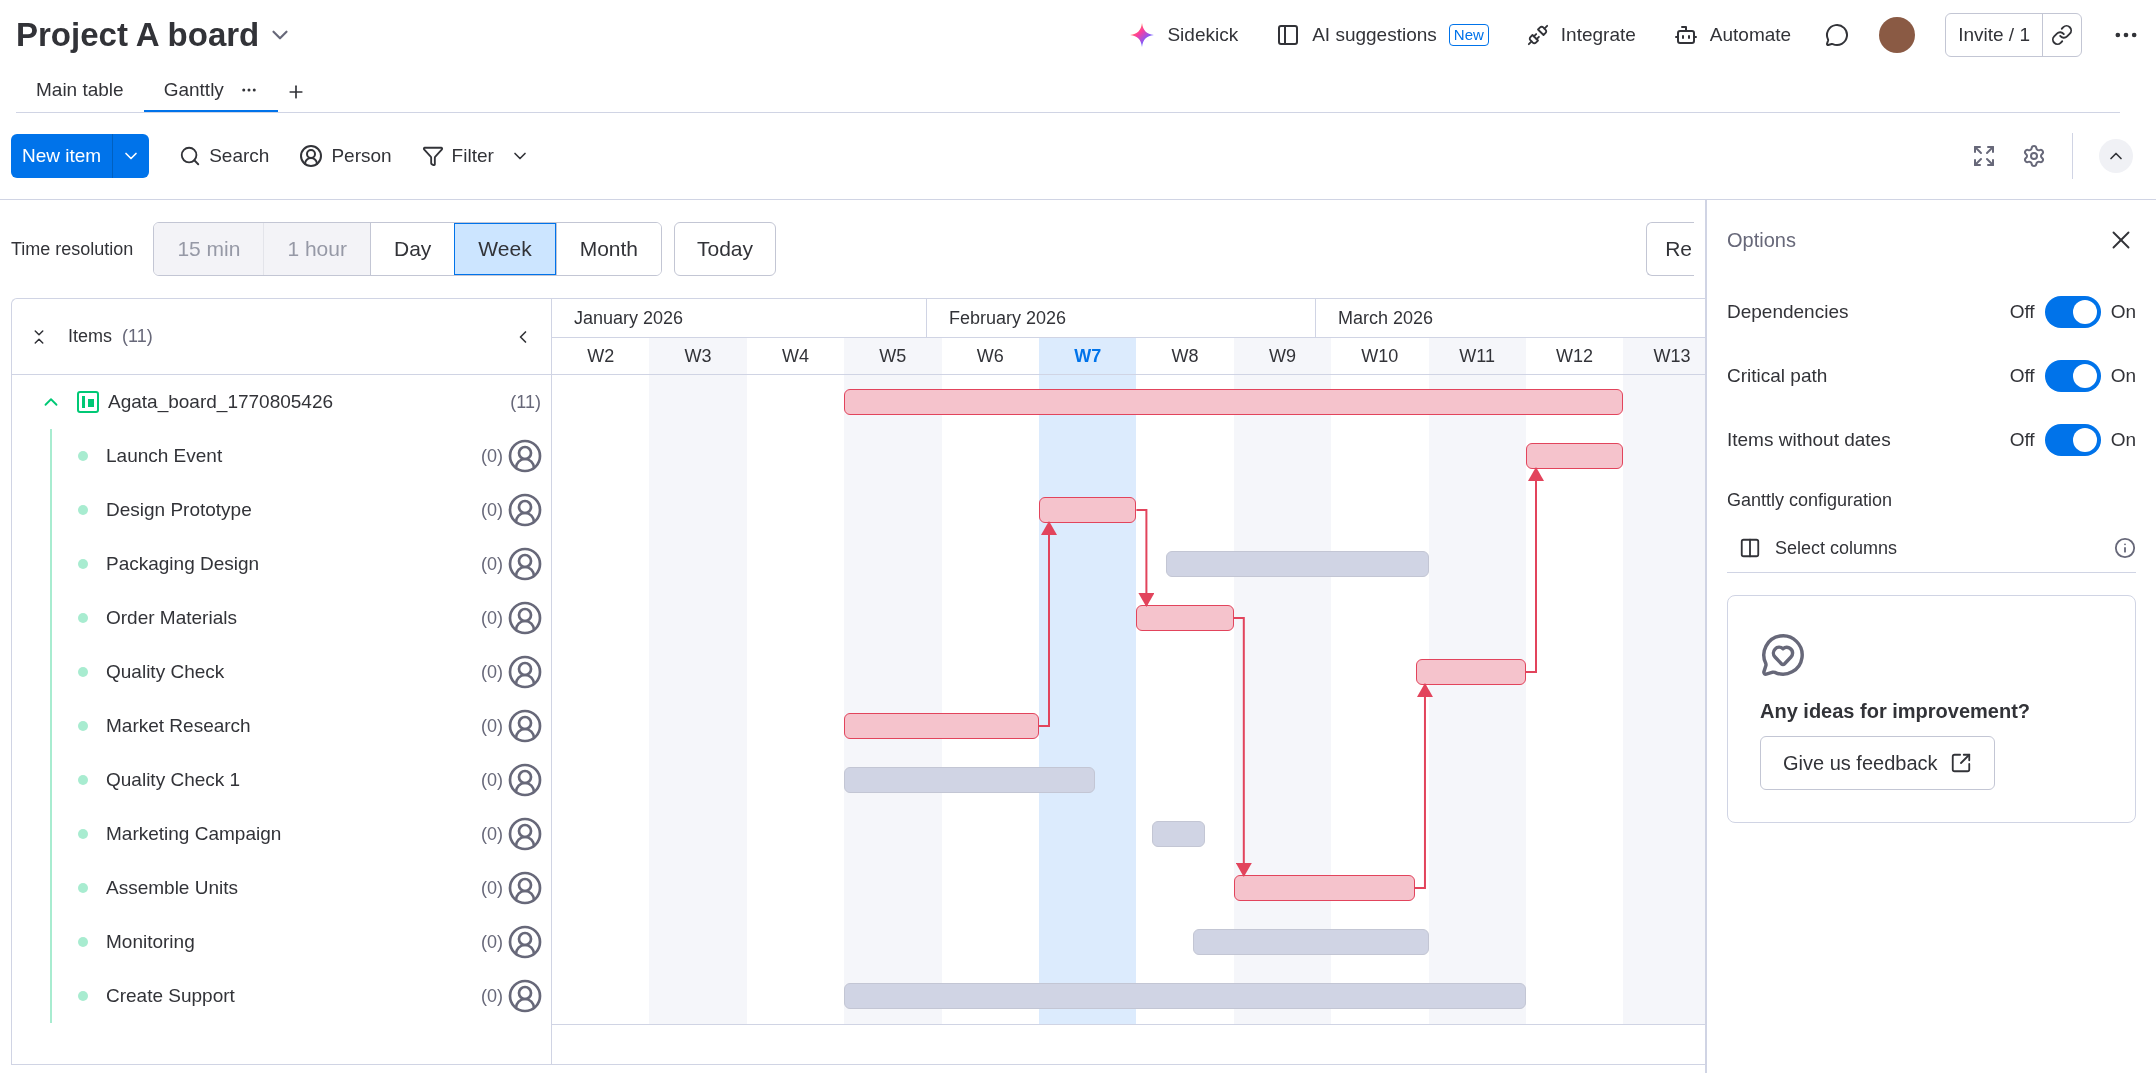  I want to click on item-name: Assemble Units, so click(172, 888).